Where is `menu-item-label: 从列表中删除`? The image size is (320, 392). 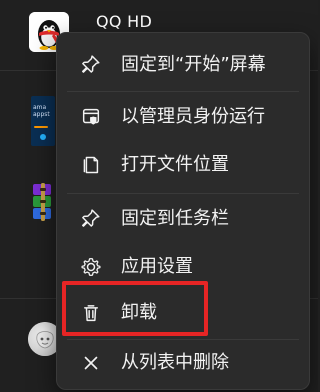 menu-item-label: 从列表中删除 is located at coordinates (175, 362).